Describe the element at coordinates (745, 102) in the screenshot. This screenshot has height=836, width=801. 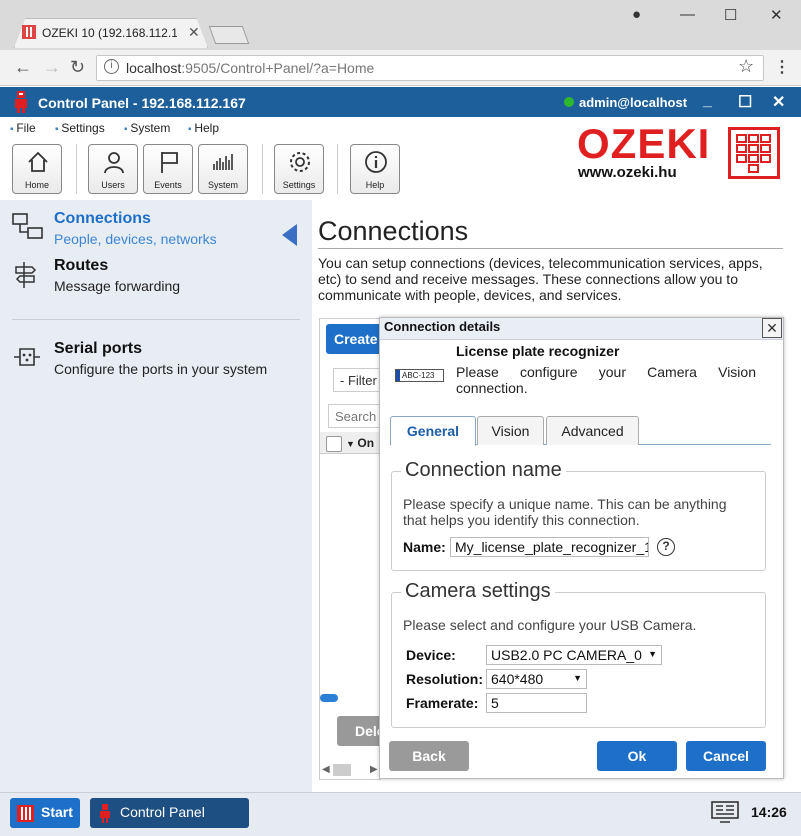
I see `app-maximize-button: ☐` at that location.